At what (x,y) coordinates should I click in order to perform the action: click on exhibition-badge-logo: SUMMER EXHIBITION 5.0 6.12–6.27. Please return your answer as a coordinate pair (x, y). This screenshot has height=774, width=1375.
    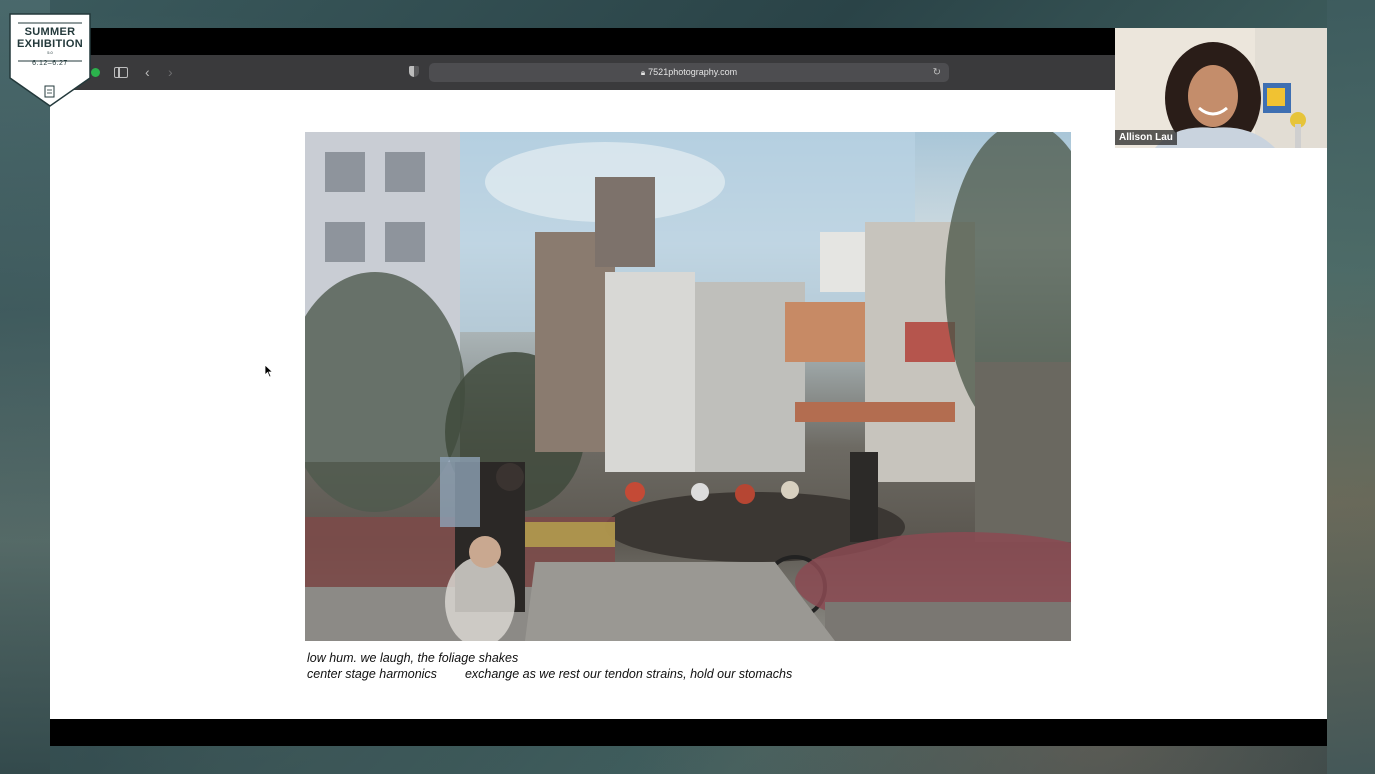
    Looking at the image, I should click on (50, 60).